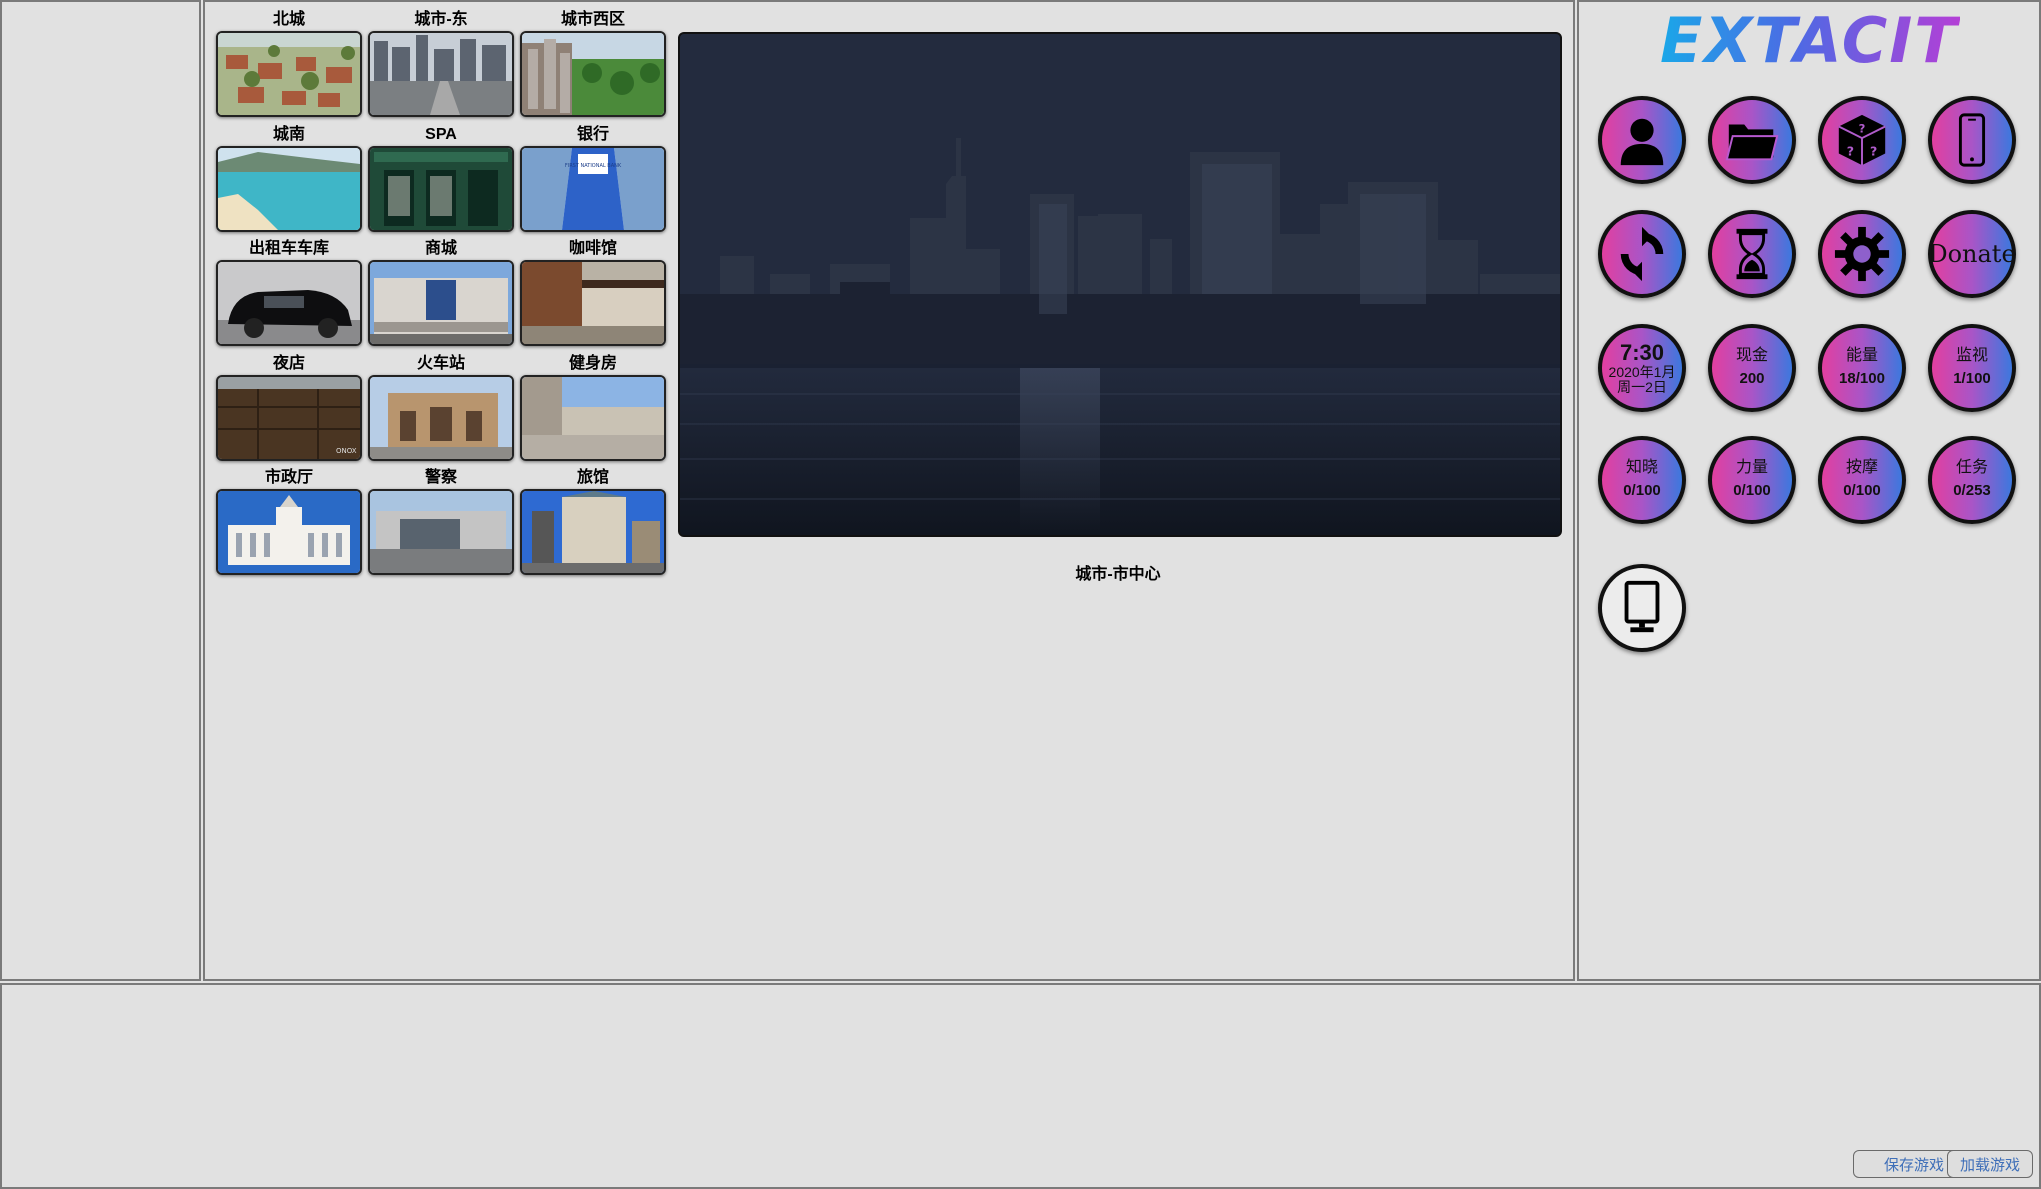 This screenshot has height=1189, width=2041. What do you see at coordinates (440, 248) in the screenshot?
I see `location-label: 商城` at bounding box center [440, 248].